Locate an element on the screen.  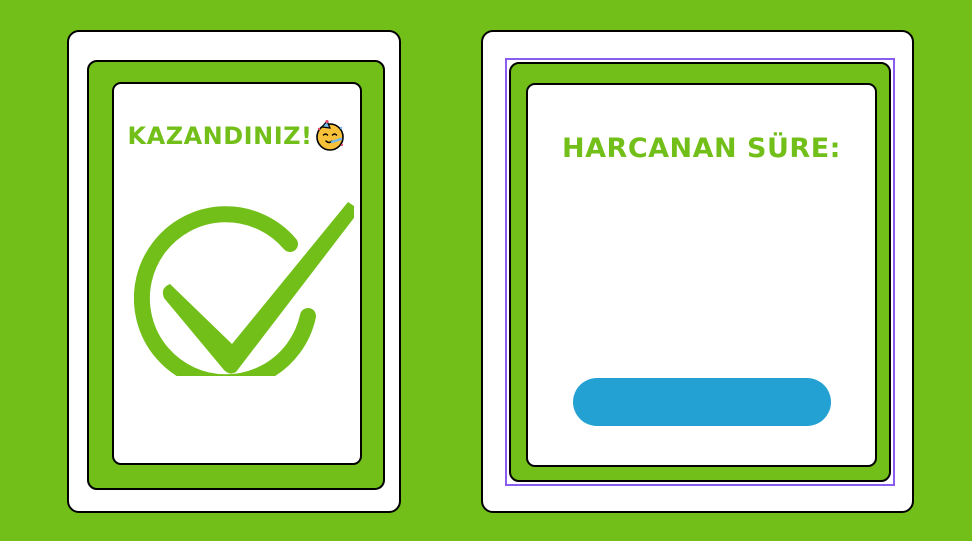
win-title: KAZANDINIZ! is located at coordinates (237, 136).